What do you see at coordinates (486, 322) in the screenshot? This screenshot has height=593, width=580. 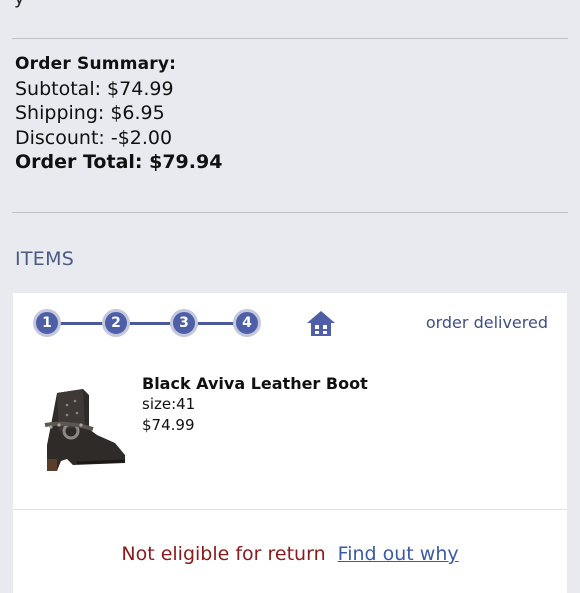 I see `order-status: order delivered` at bounding box center [486, 322].